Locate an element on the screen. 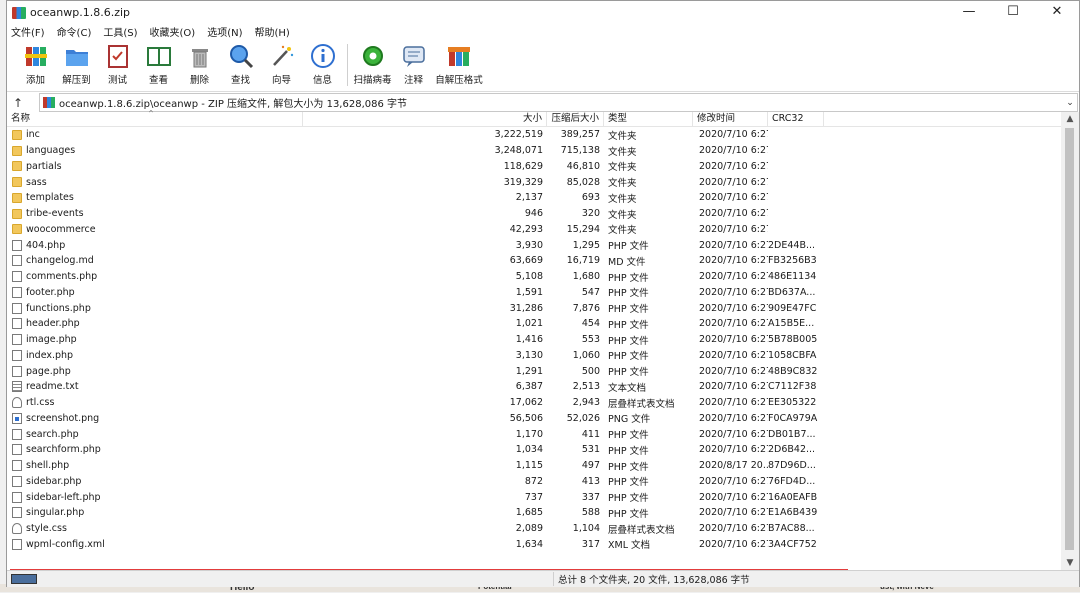 The width and height of the screenshot is (1080, 593). file-packed-size: 715,138 is located at coordinates (580, 151).